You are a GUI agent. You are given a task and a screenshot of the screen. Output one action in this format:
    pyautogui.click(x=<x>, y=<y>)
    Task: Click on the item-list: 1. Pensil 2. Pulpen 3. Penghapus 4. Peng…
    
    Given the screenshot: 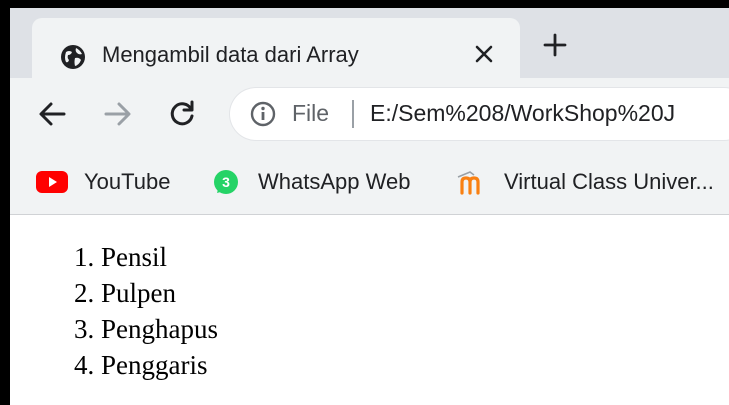 What is the action you would take?
    pyautogui.click(x=146, y=311)
    